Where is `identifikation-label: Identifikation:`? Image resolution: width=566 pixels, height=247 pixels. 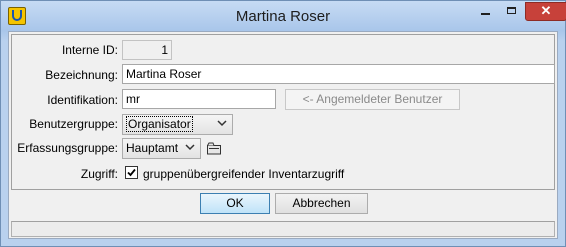
identifikation-label: Identifikation: is located at coordinates (82, 100).